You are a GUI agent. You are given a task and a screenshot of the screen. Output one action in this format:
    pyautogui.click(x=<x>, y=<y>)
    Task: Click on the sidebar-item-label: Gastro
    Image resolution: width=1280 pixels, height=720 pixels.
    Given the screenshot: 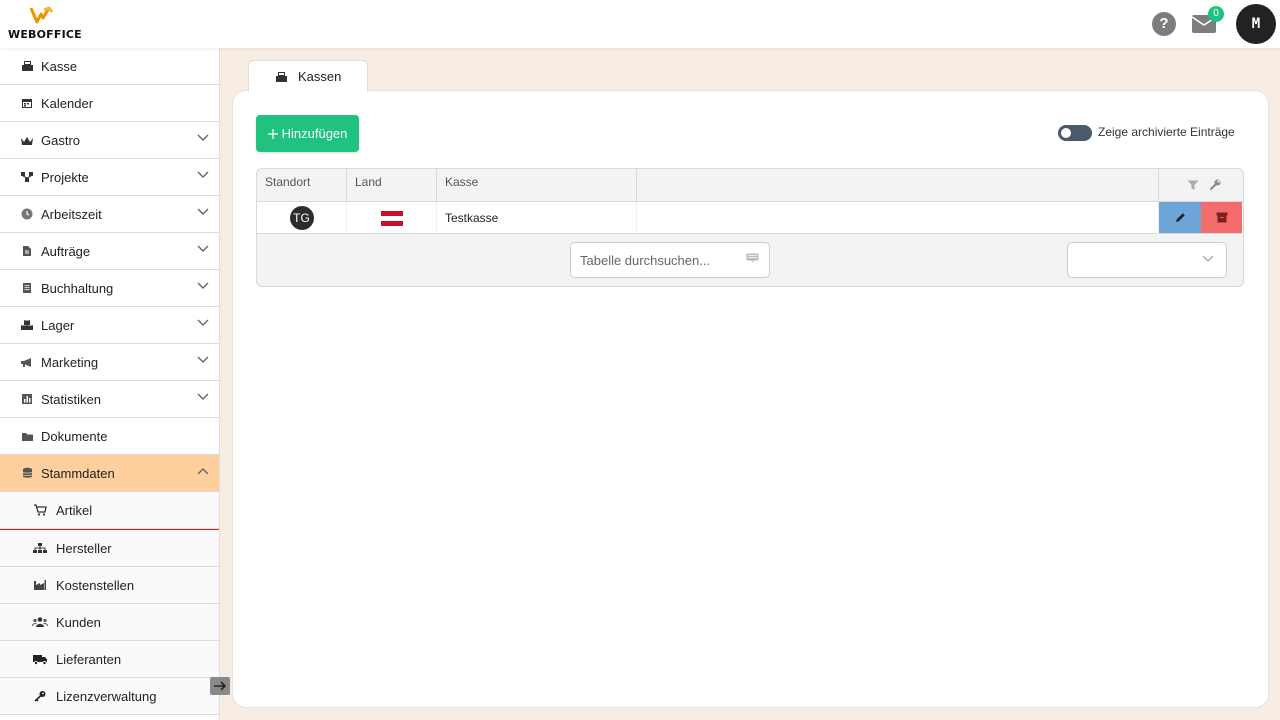 What is the action you would take?
    pyautogui.click(x=61, y=140)
    